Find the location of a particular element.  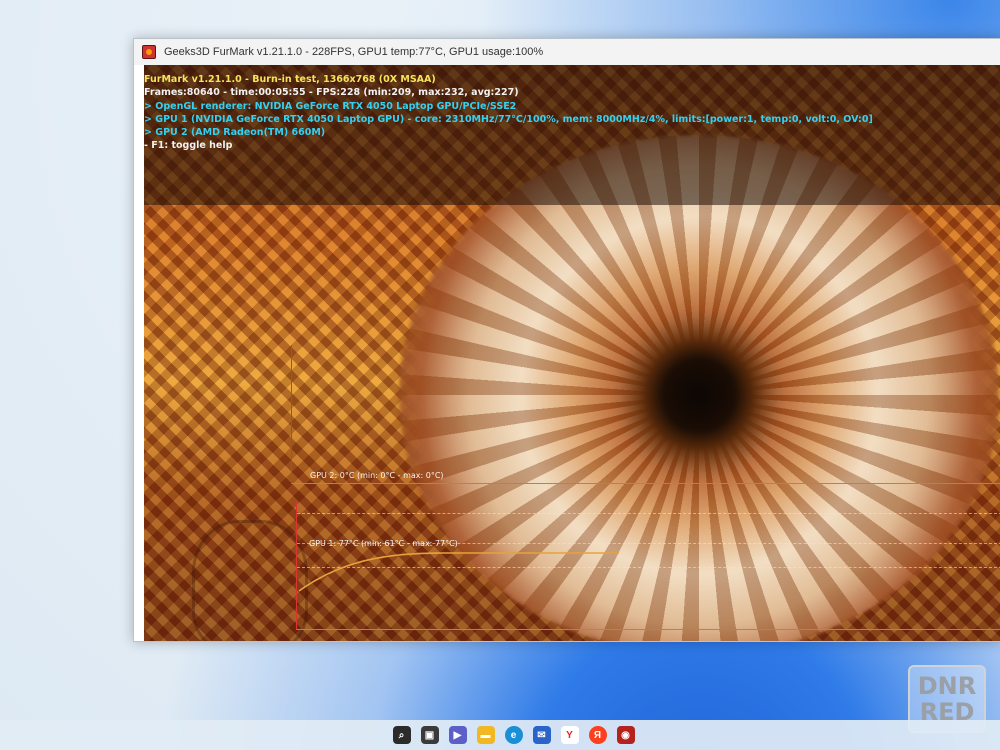

hud-line-help: - F1: toggle help is located at coordinates (188, 146).